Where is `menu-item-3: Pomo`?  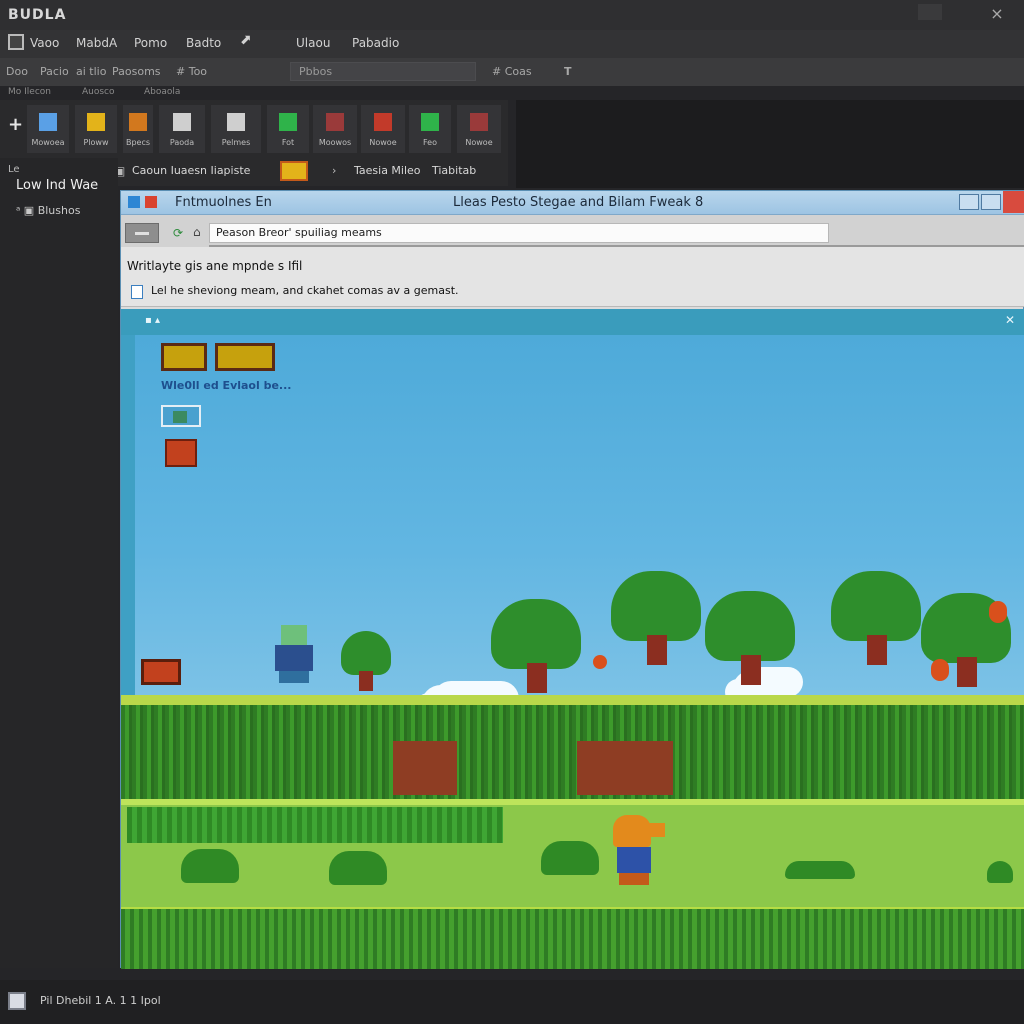 menu-item-3: Pomo is located at coordinates (150, 43).